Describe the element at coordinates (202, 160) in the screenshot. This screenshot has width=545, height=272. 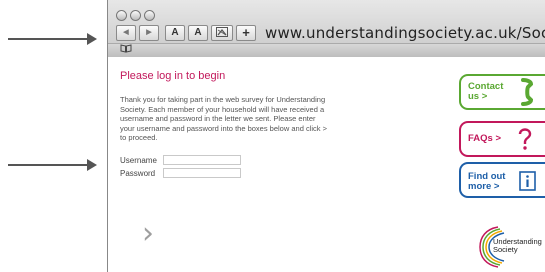
I see `username-input` at that location.